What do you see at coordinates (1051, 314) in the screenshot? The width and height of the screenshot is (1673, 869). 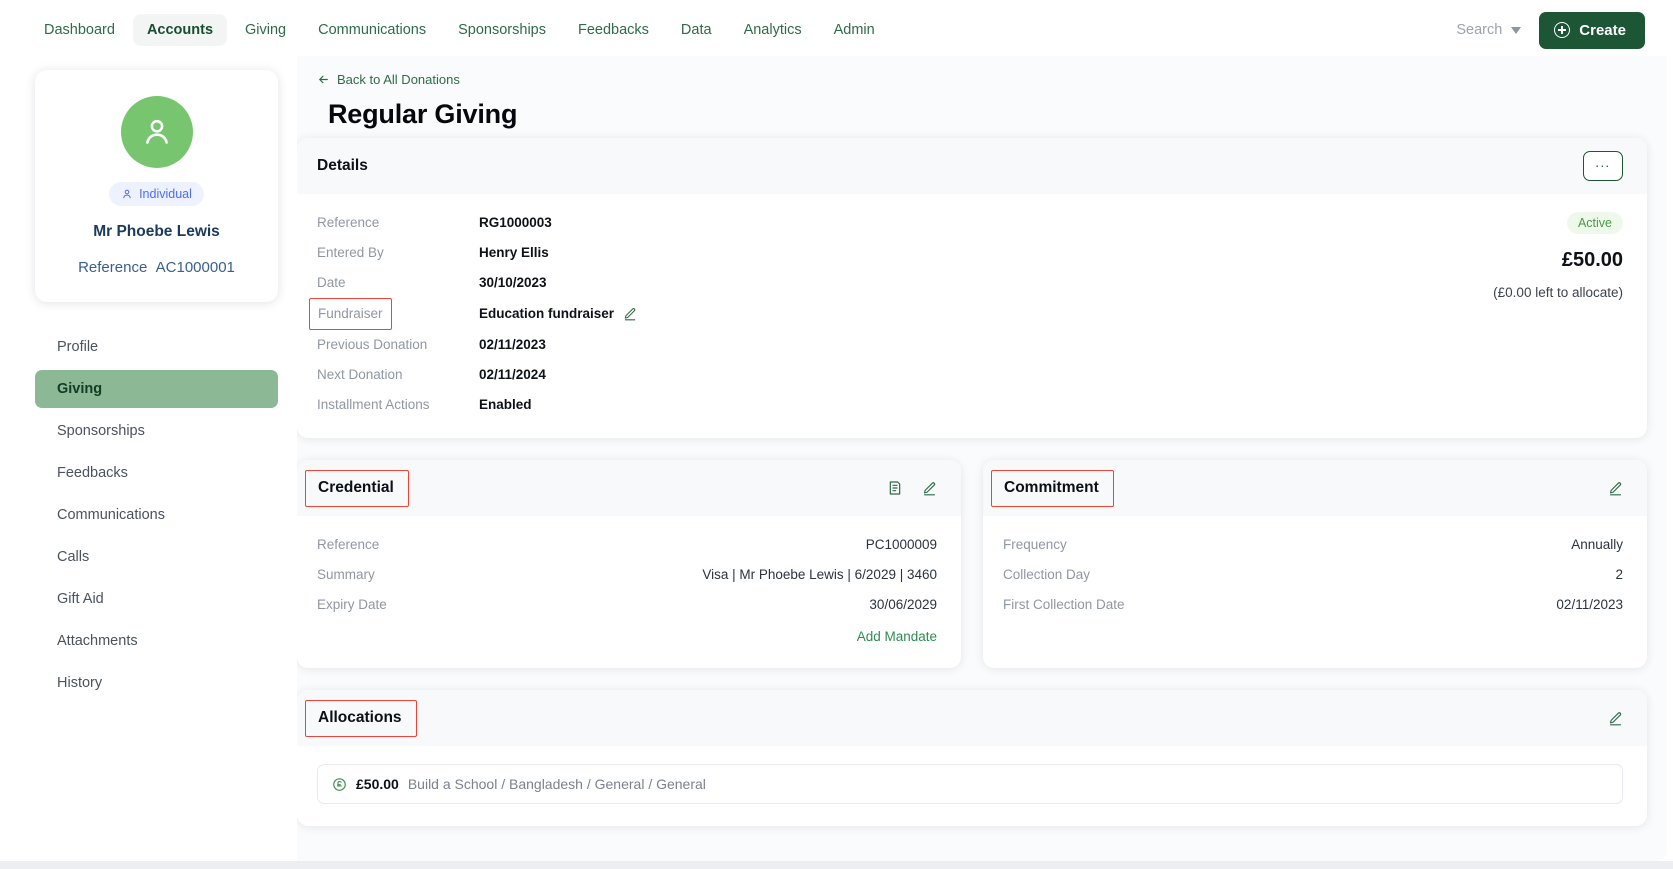 I see `details-value-fundraiser-row: Education fundraiser` at bounding box center [1051, 314].